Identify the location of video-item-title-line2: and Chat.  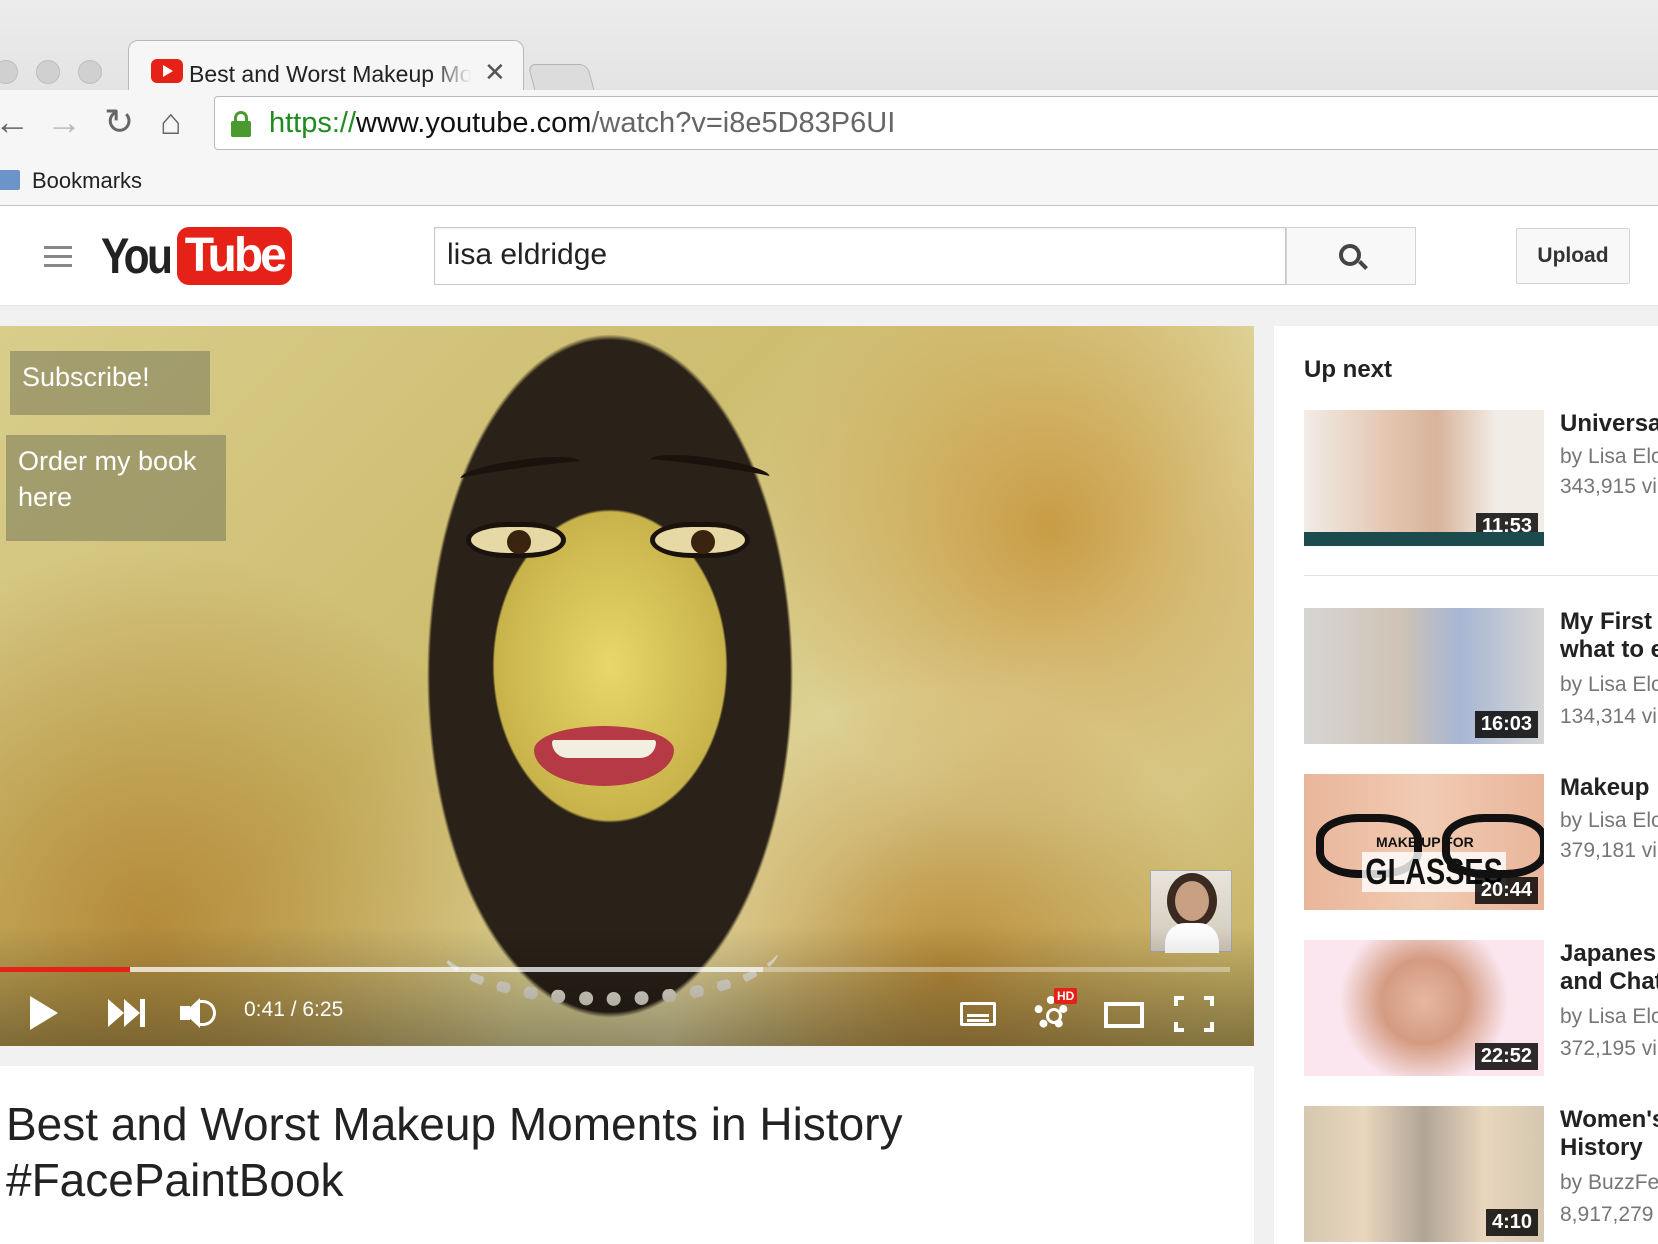
(1609, 982).